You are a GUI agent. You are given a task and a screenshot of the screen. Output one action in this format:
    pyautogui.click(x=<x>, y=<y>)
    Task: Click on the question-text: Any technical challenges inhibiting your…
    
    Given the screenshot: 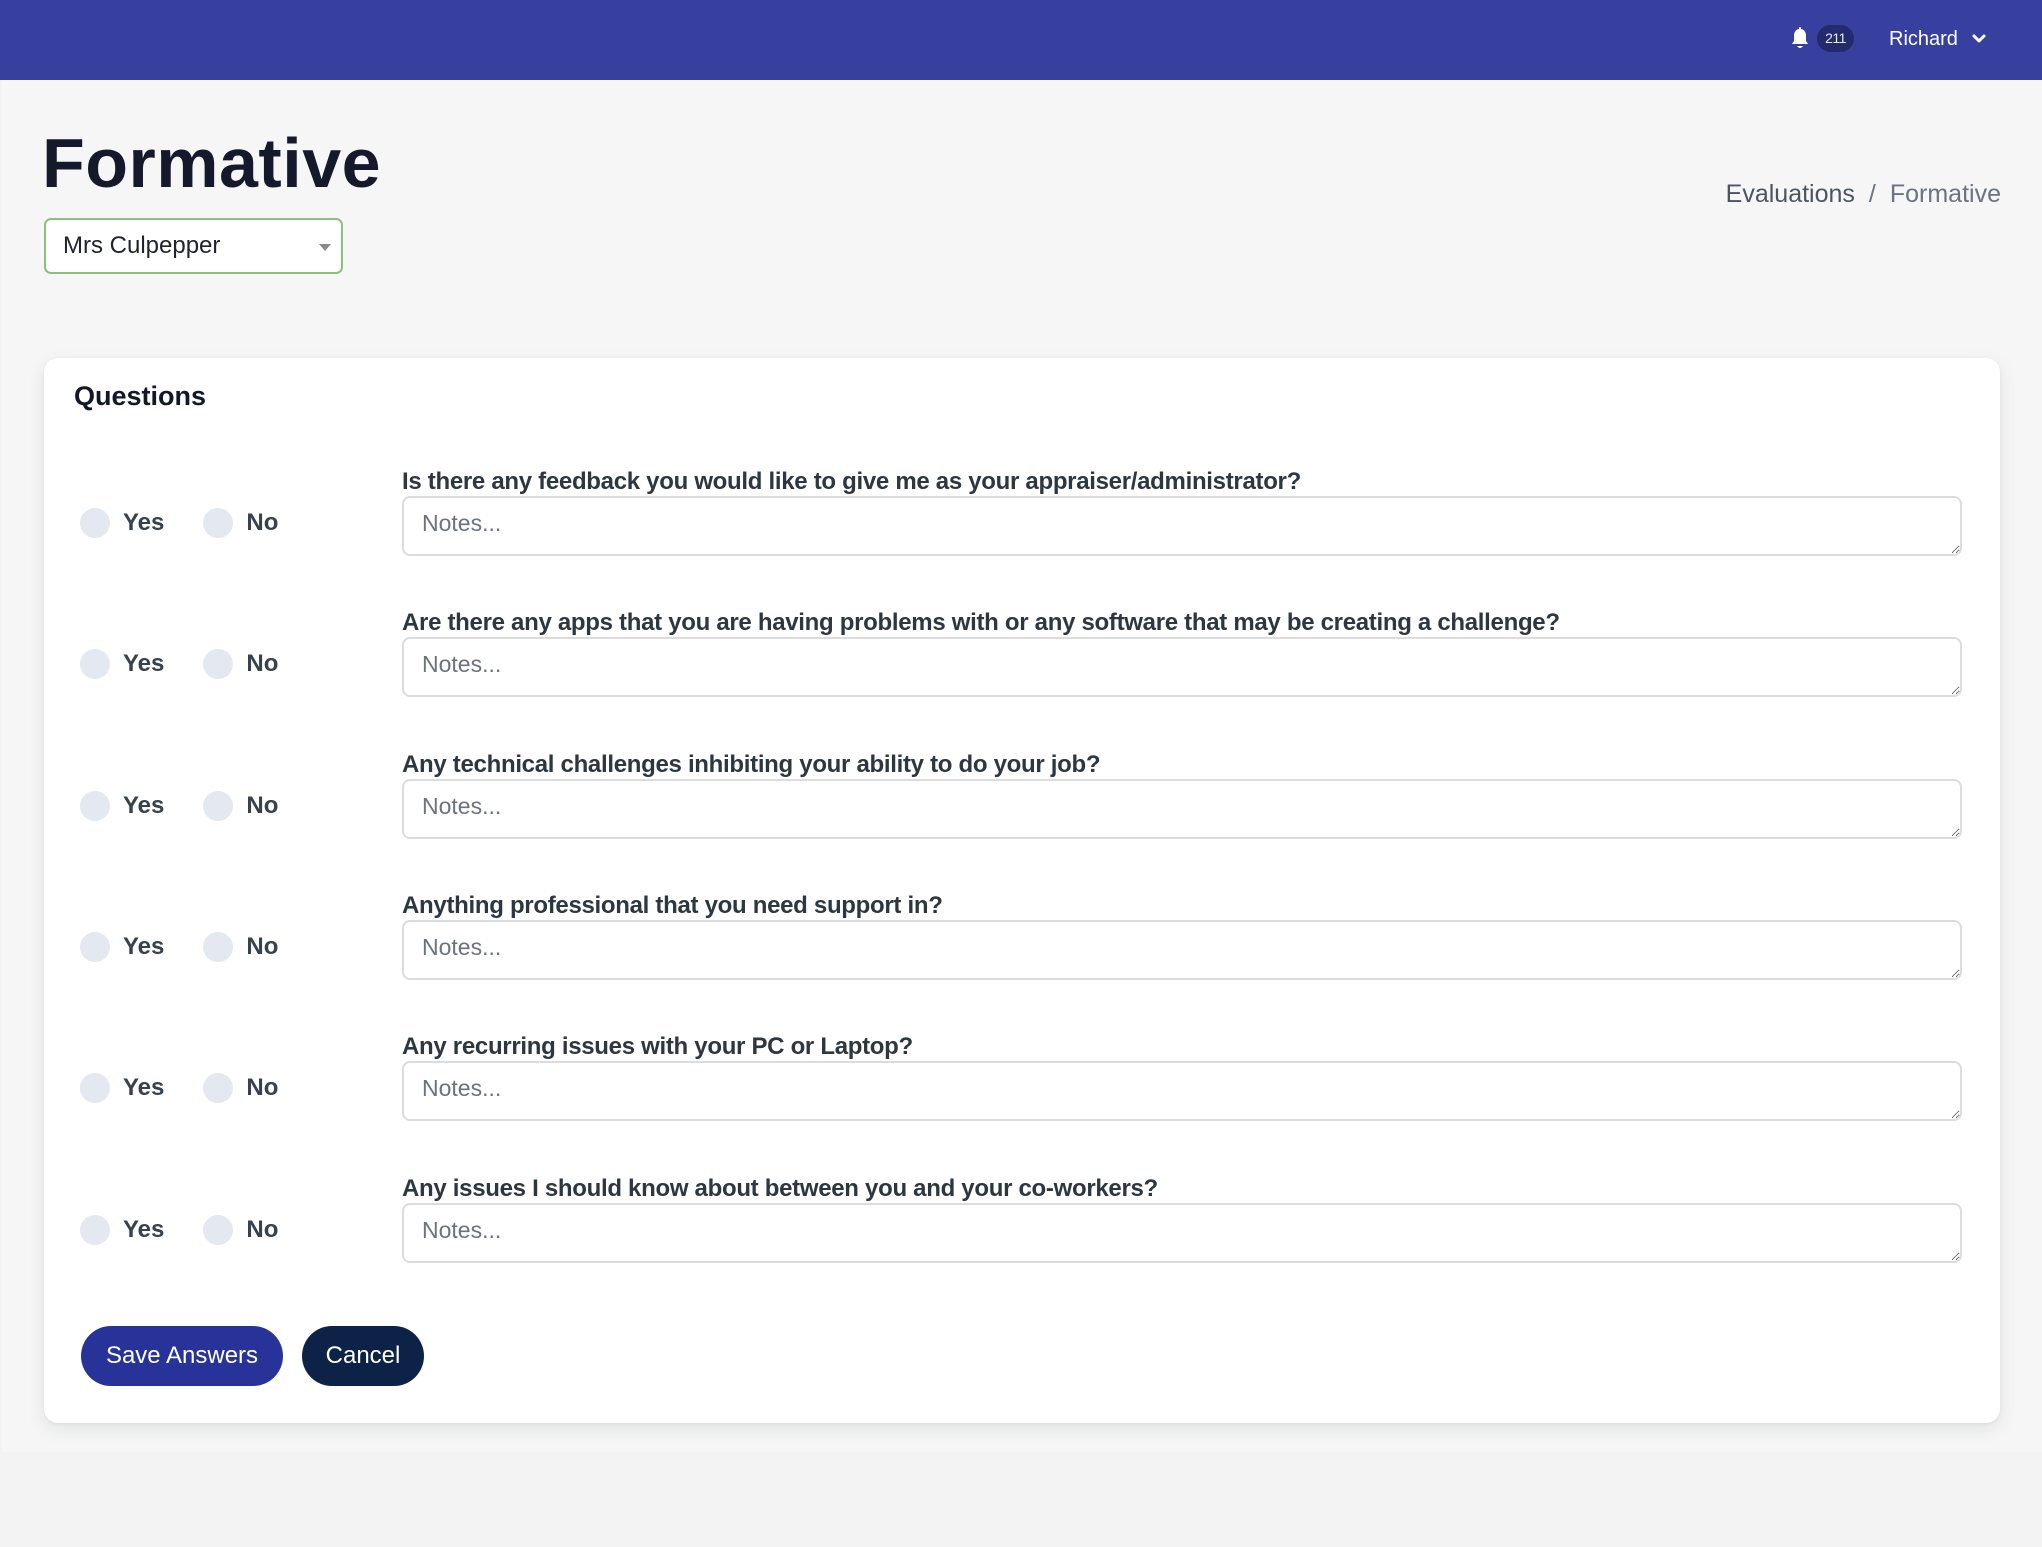 What is the action you would take?
    pyautogui.click(x=751, y=764)
    